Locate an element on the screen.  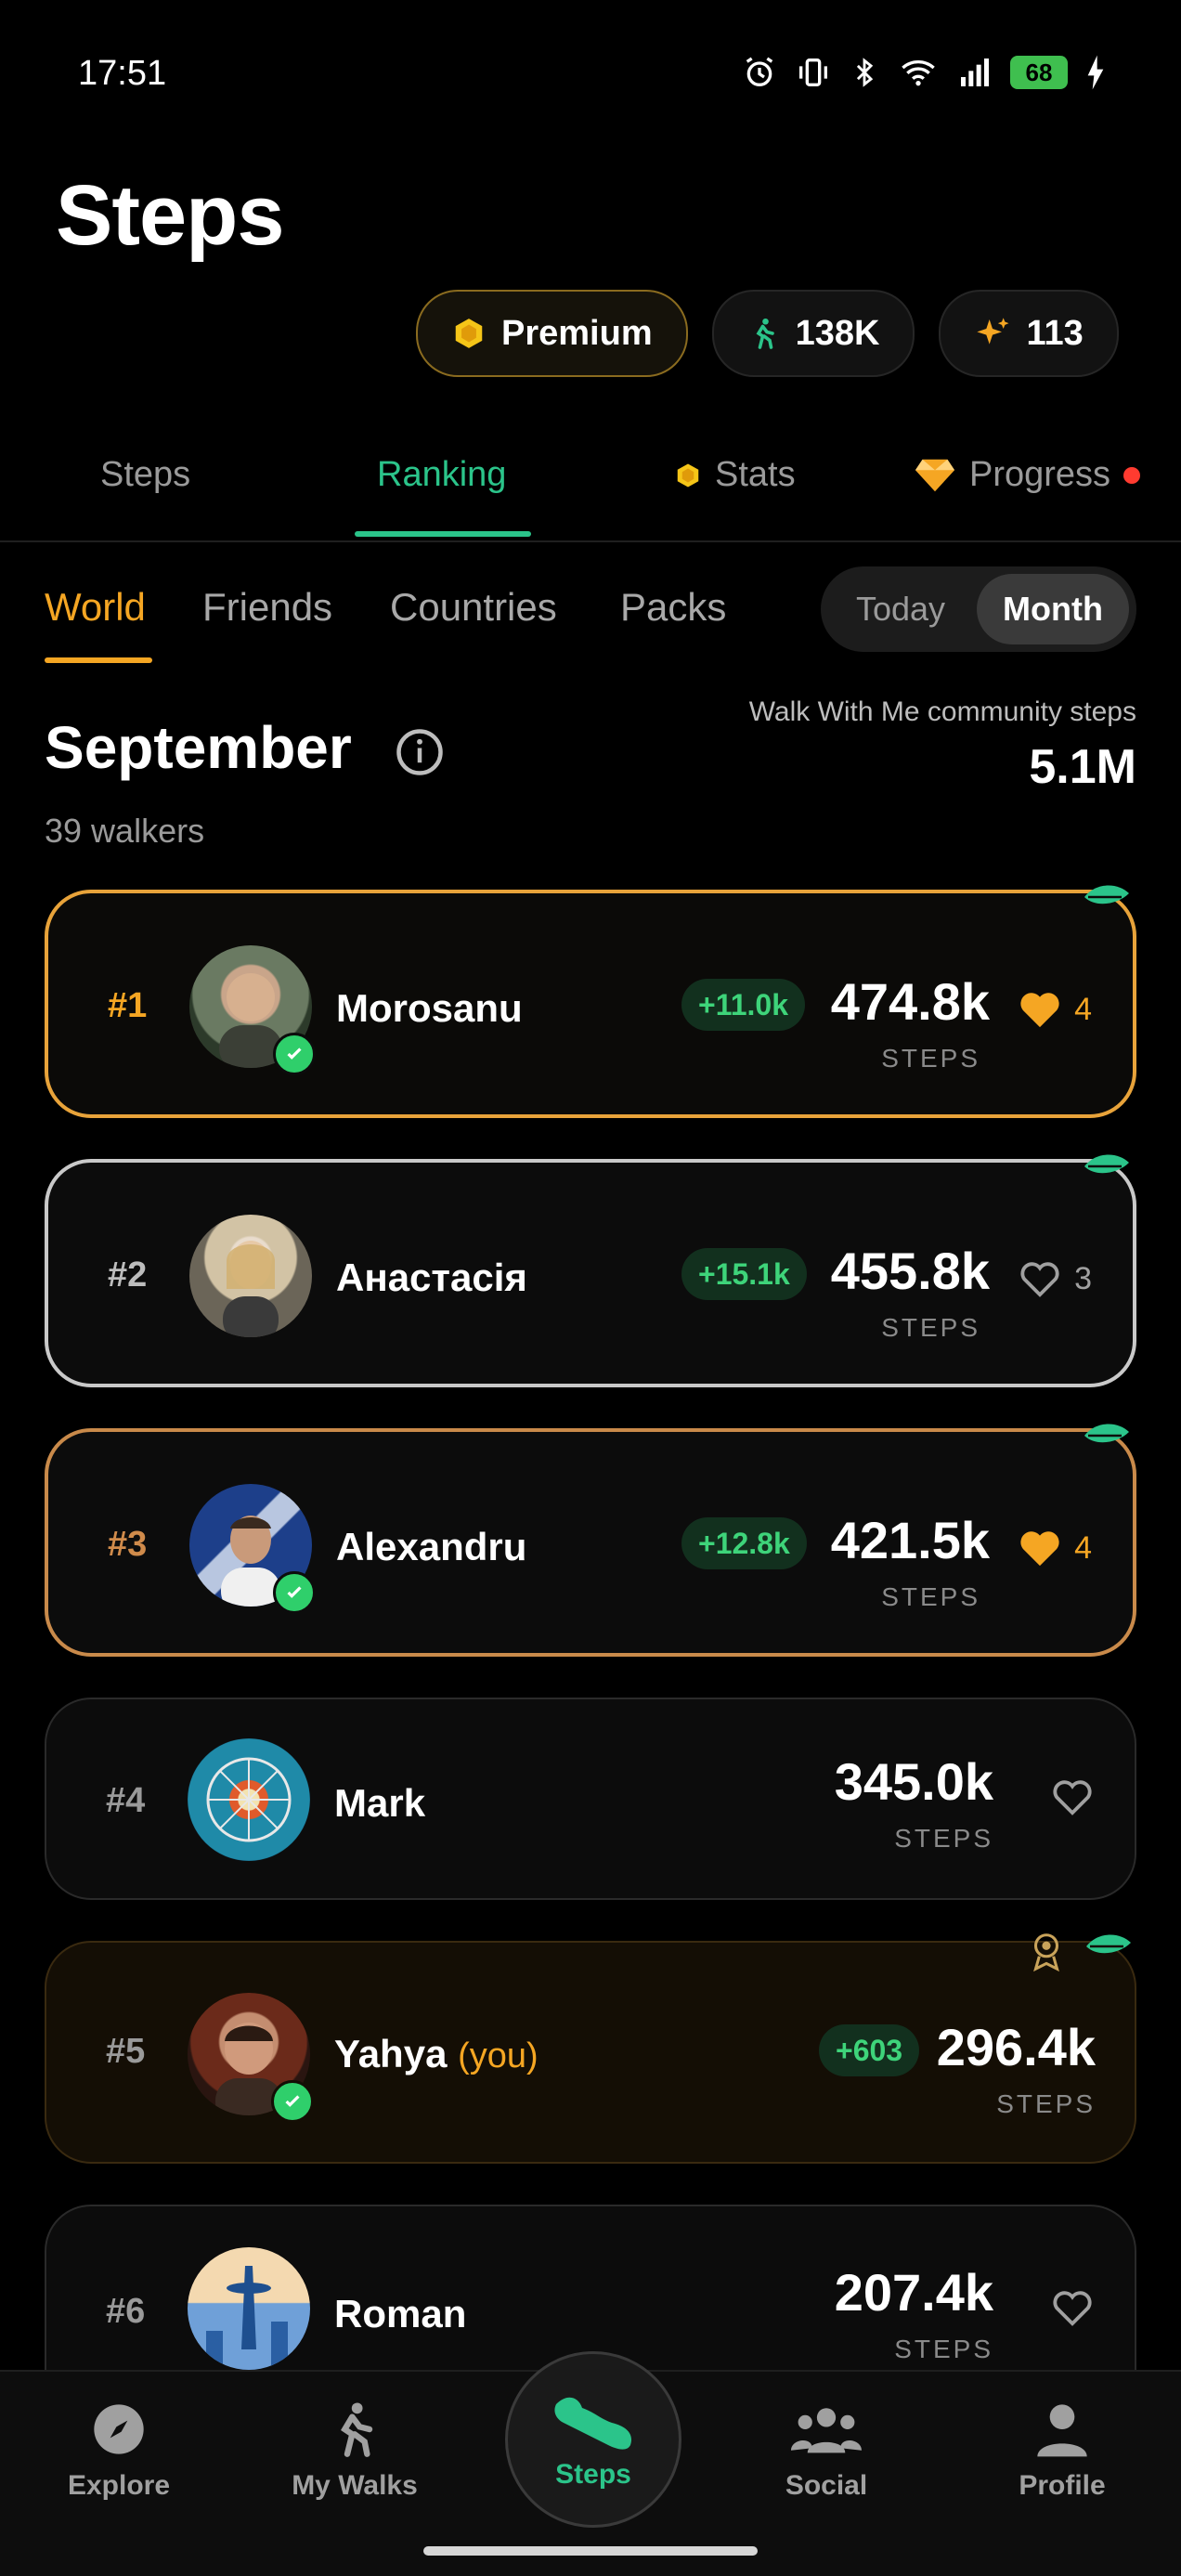
people-icon is located at coordinates (826, 2431).